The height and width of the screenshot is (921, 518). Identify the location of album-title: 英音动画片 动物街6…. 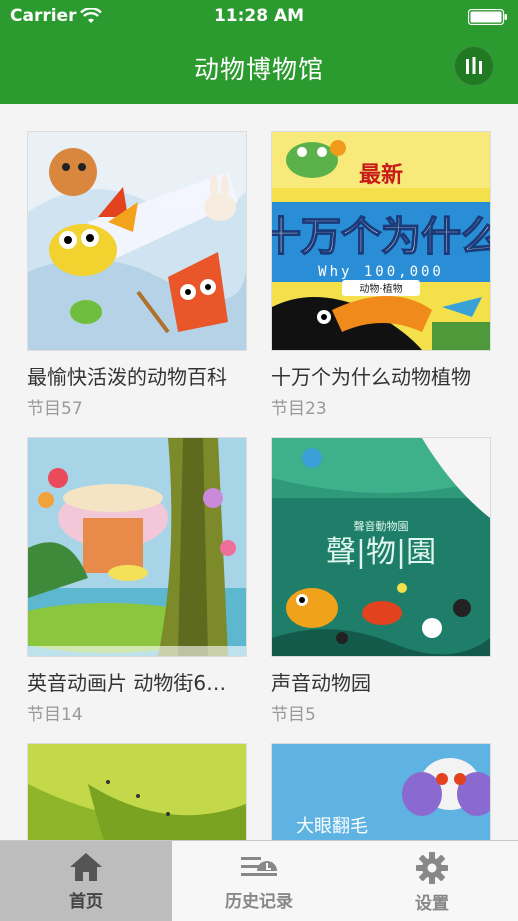
(127, 683).